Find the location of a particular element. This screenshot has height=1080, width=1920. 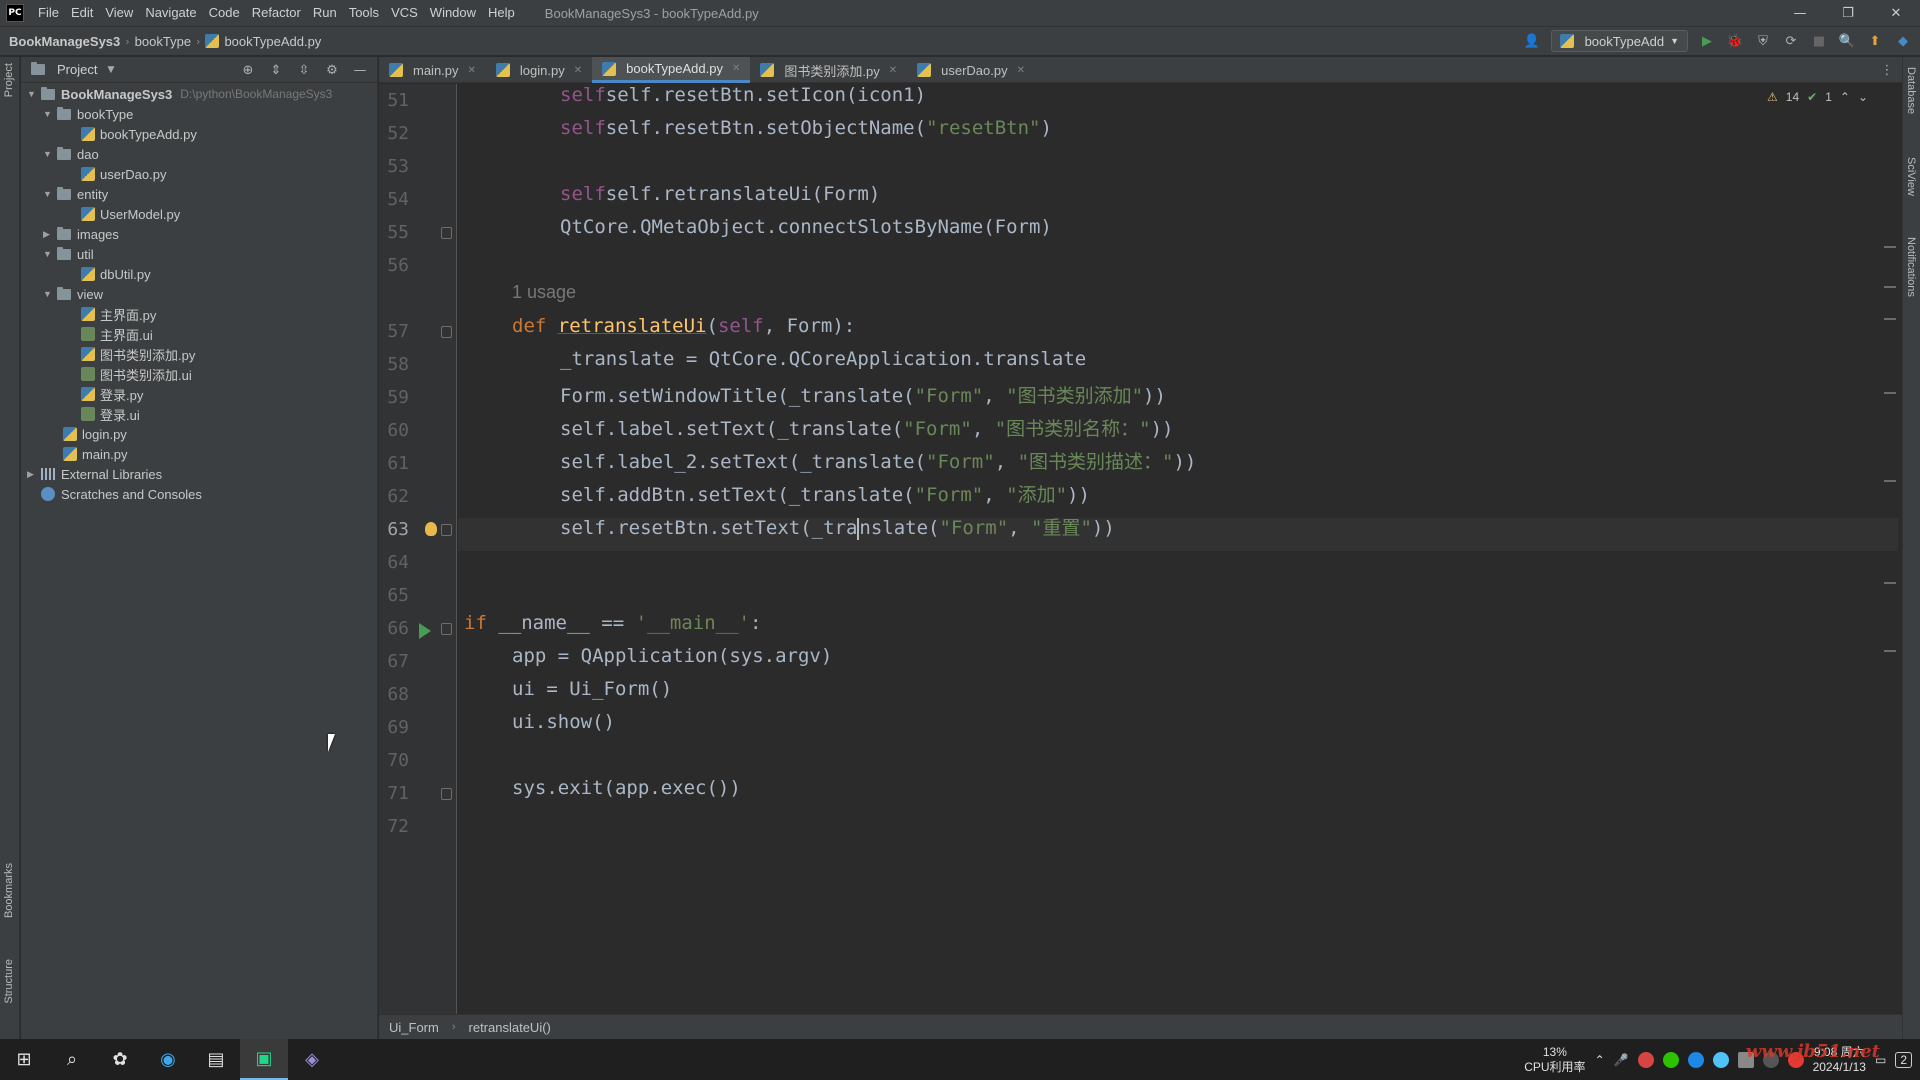

menu-code: Code is located at coordinates (224, 13).